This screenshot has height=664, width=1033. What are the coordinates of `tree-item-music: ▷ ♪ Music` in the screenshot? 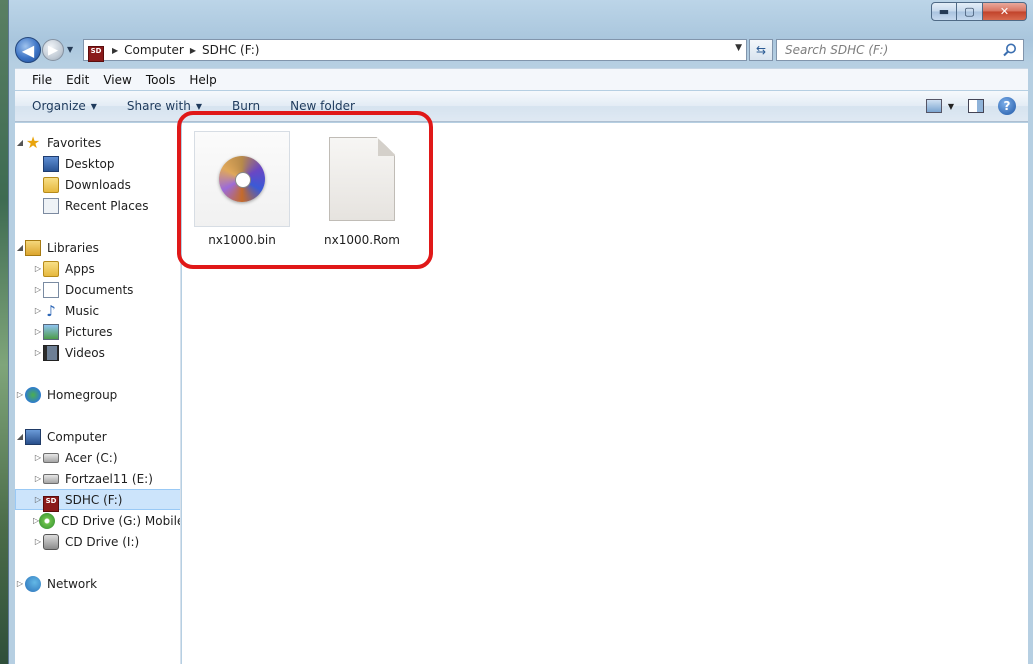 It's located at (97, 310).